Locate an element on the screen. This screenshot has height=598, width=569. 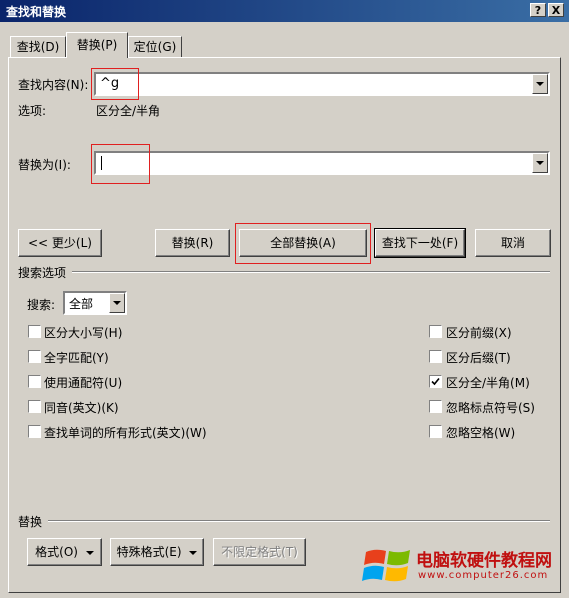
search-direction-select: 全部 is located at coordinates (95, 303).